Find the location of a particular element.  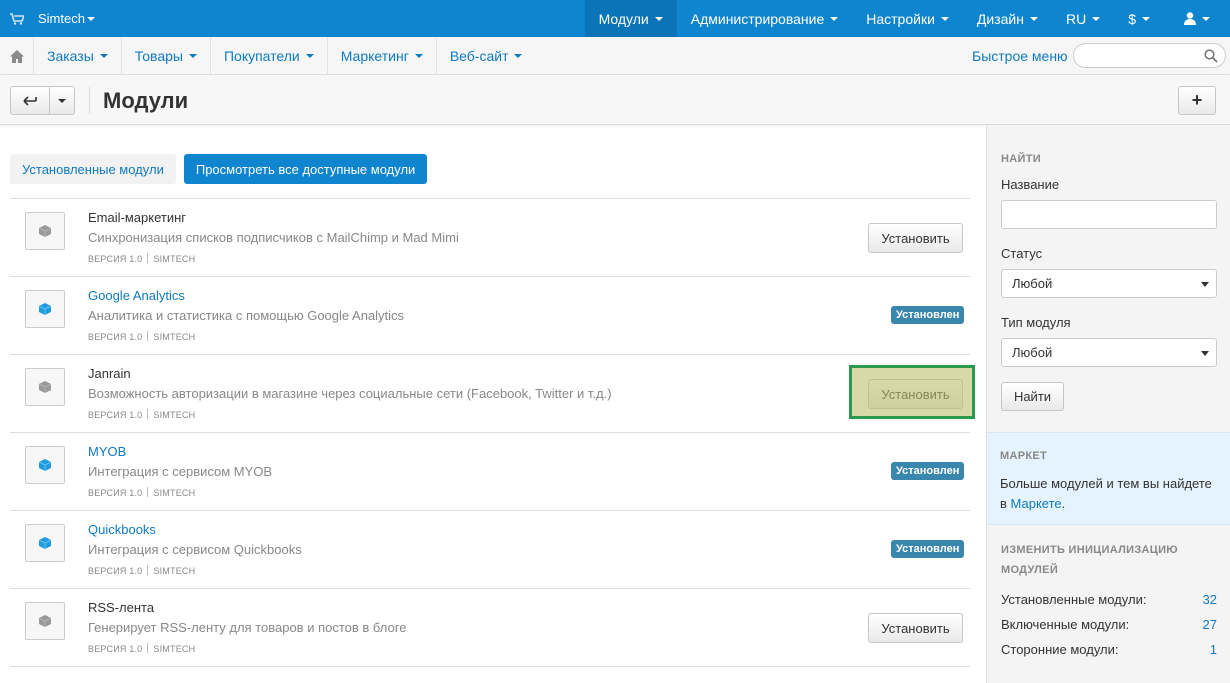

name-filter-input is located at coordinates (1109, 214).